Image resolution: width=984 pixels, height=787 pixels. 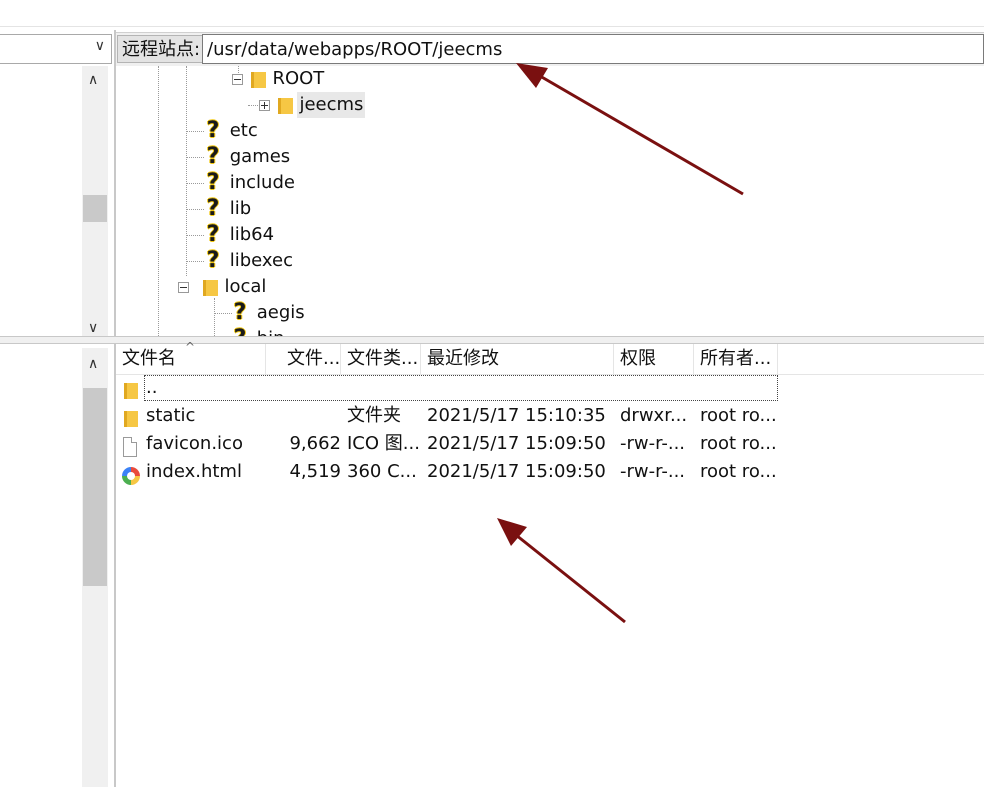 What do you see at coordinates (298, 79) in the screenshot?
I see `tree-item-label: ROOT` at bounding box center [298, 79].